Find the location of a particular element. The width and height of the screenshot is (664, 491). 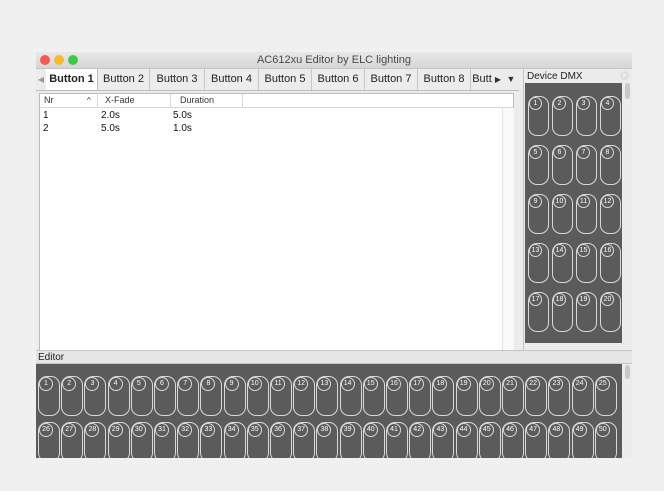

panel-close-icon: × is located at coordinates (624, 75).